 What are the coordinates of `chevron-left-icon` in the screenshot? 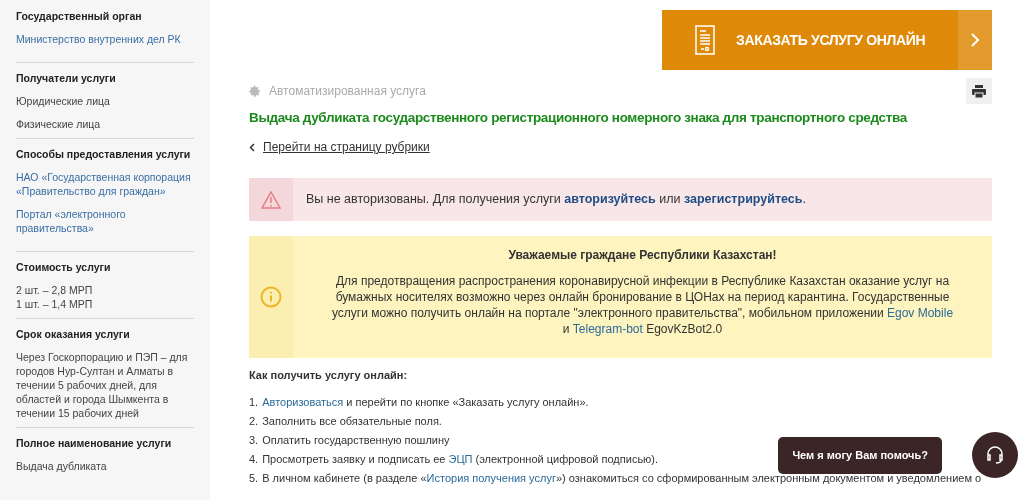 It's located at (252, 147).